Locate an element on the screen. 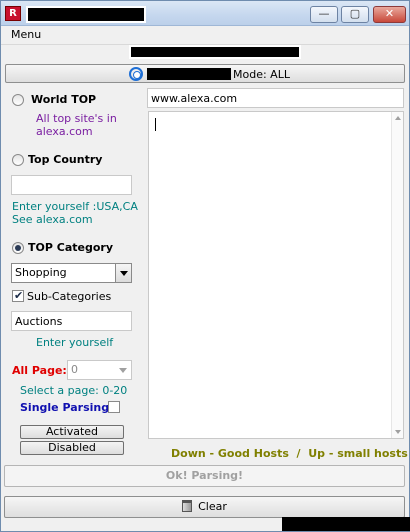  redacted-banner is located at coordinates (215, 52).